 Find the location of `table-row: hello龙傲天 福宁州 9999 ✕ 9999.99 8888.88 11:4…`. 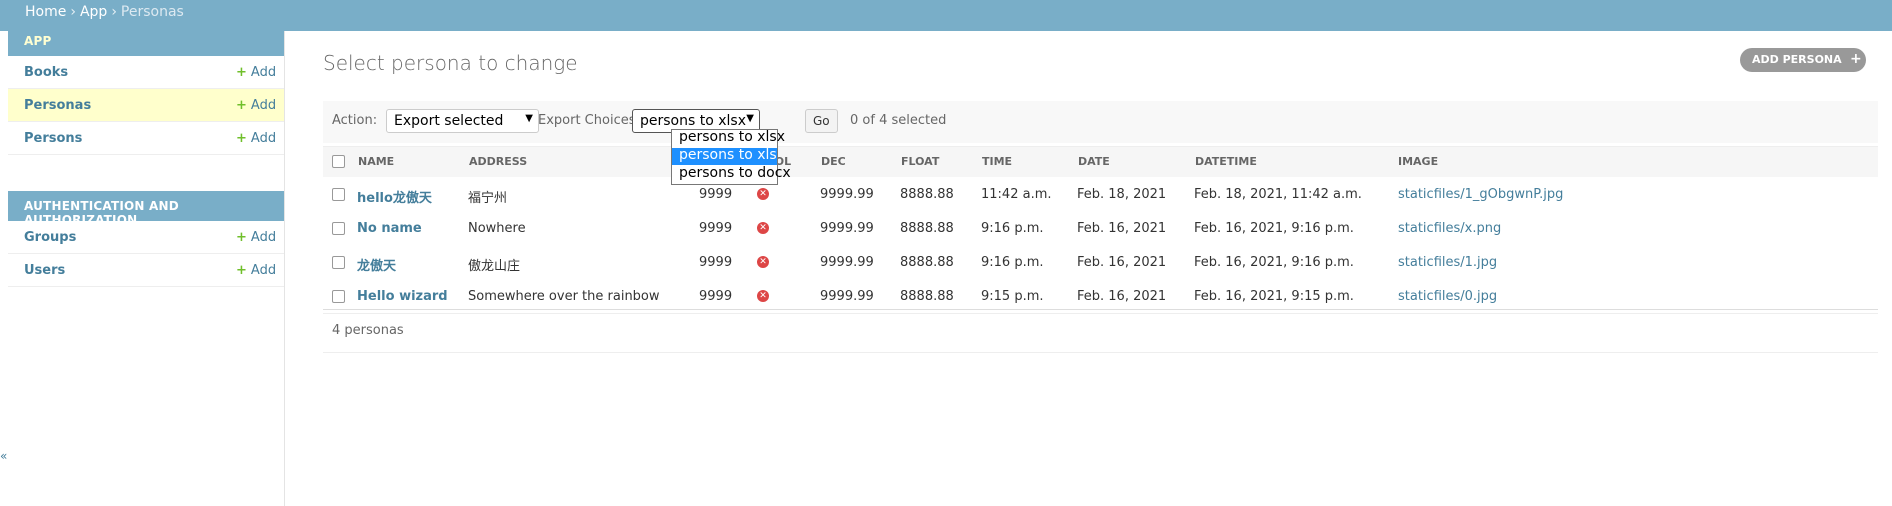

table-row: hello龙傲天 福宁州 9999 ✕ 9999.99 8888.88 11:4… is located at coordinates (1100, 194).